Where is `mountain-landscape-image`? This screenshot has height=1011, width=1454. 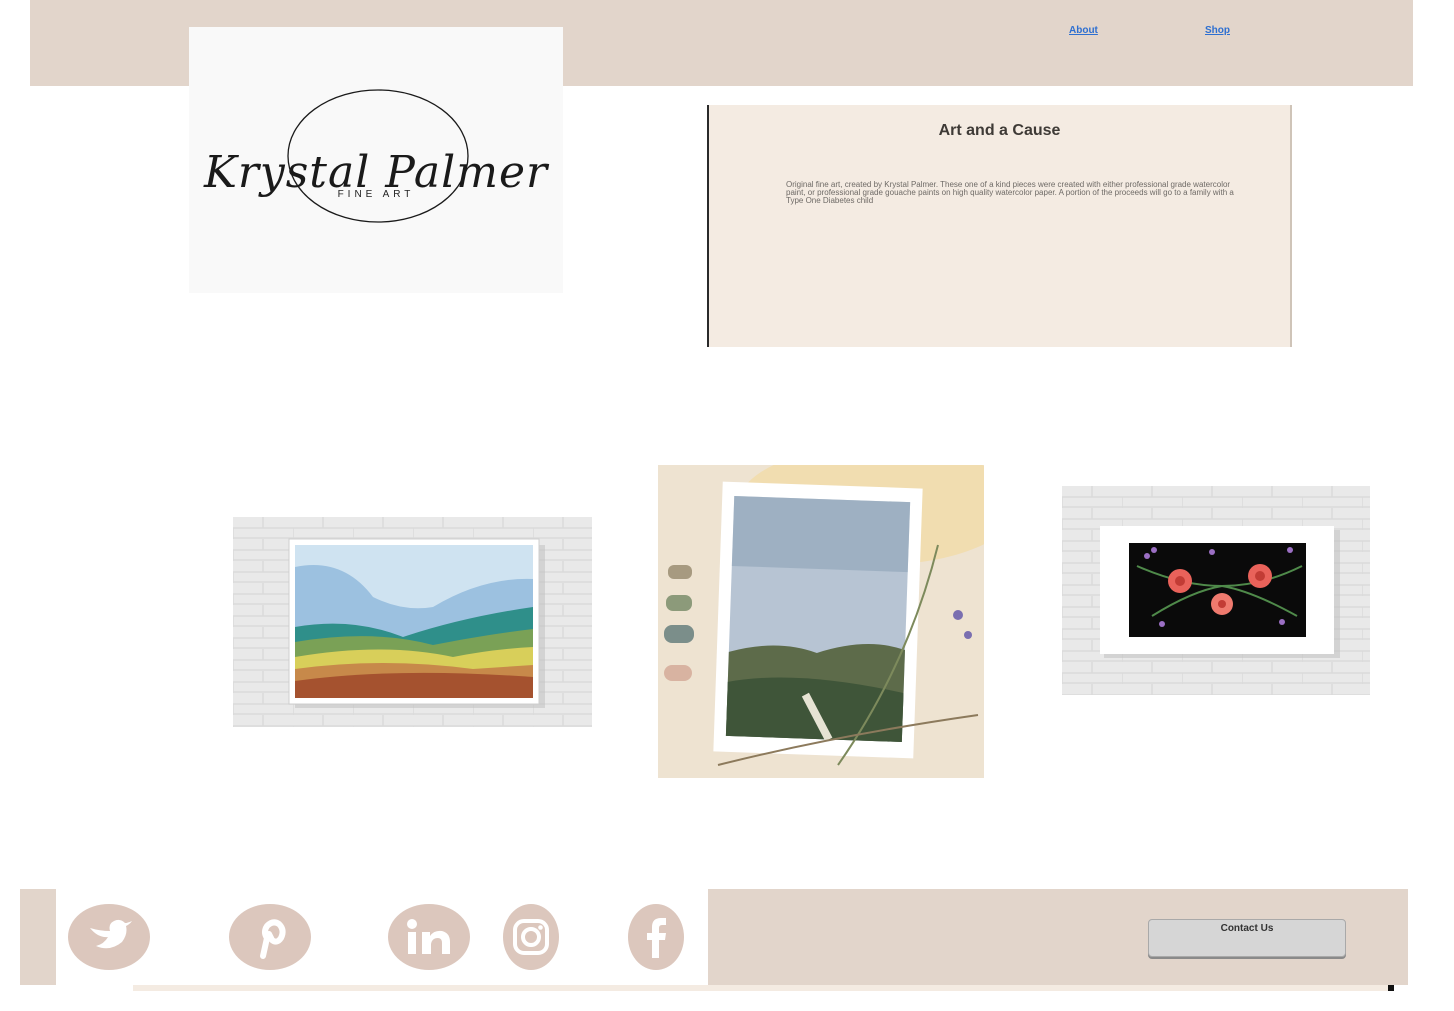 mountain-landscape-image is located at coordinates (412, 622).